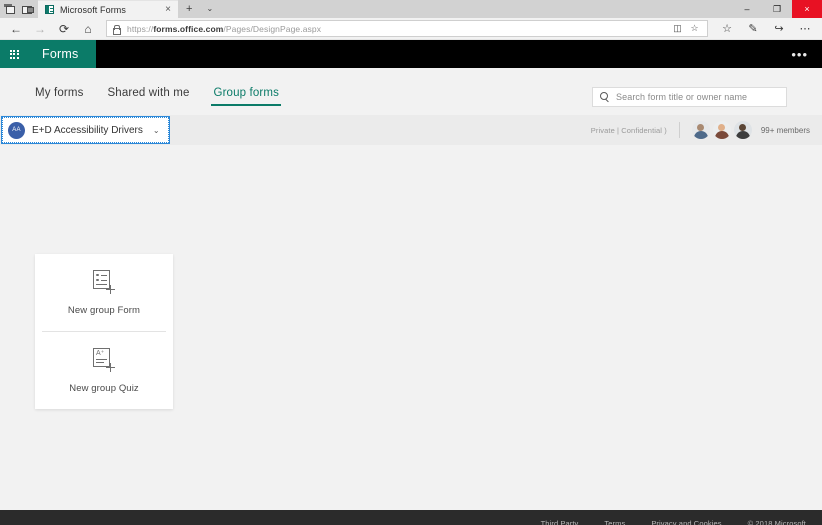 This screenshot has width=822, height=525. What do you see at coordinates (614, 522) in the screenshot?
I see `footer-link-terms: Terms` at bounding box center [614, 522].